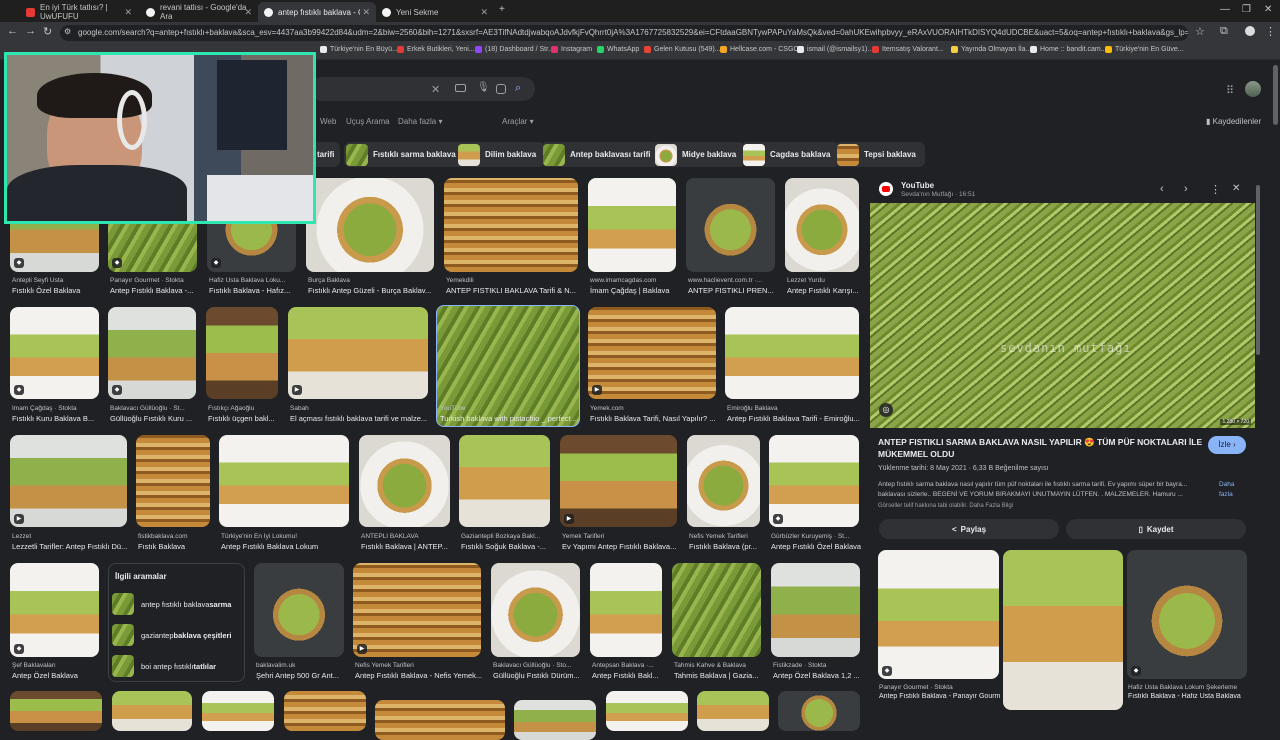 This screenshot has width=1280, height=740. What do you see at coordinates (58, 675) in the screenshot?
I see `image-title: Antep Özel Baklava` at bounding box center [58, 675].